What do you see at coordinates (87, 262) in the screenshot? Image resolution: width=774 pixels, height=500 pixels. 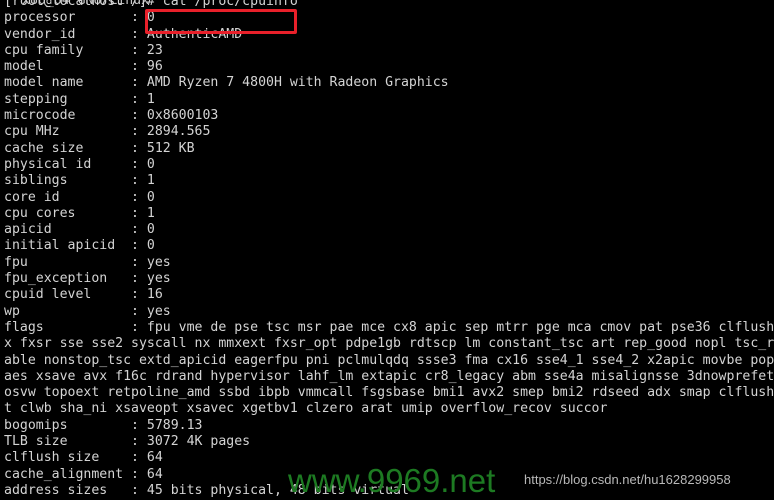 I see `cpuinfo-field-fpu: fpu : yes` at bounding box center [87, 262].